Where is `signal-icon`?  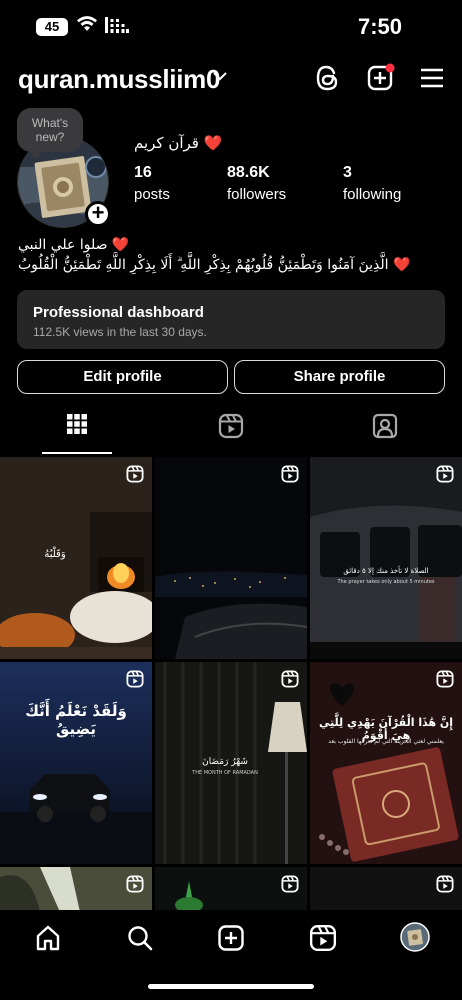
signal-icon is located at coordinates (117, 25).